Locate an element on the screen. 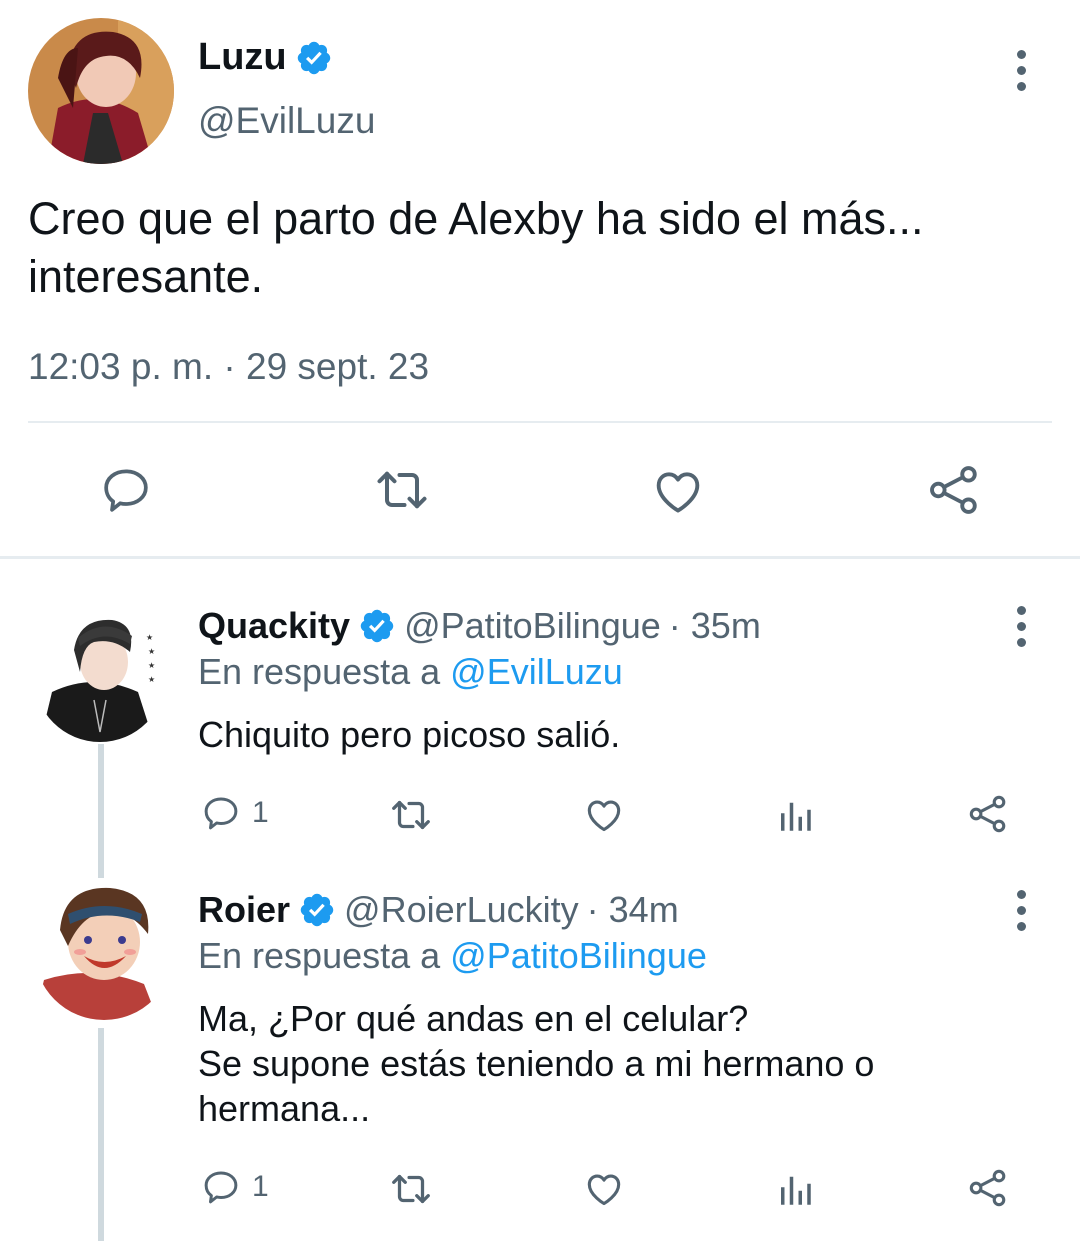  in-reply-to: En respuesta a @EvilLuzu is located at coordinates (410, 672).